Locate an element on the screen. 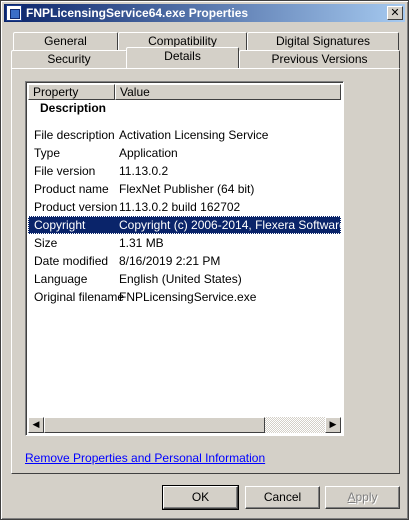 The width and height of the screenshot is (409, 520). property-name: File description is located at coordinates (74, 135).